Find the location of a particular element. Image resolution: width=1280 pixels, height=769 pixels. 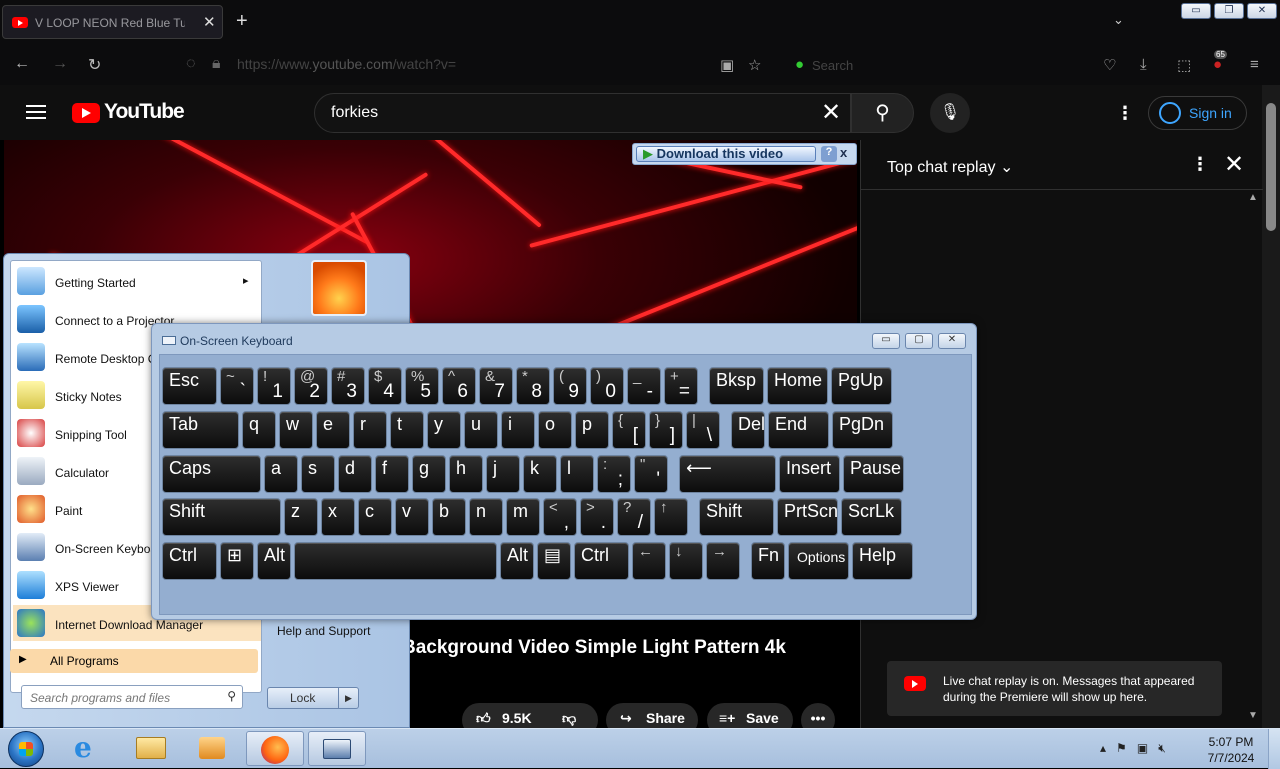

page-scrollbar is located at coordinates (1271, 406).